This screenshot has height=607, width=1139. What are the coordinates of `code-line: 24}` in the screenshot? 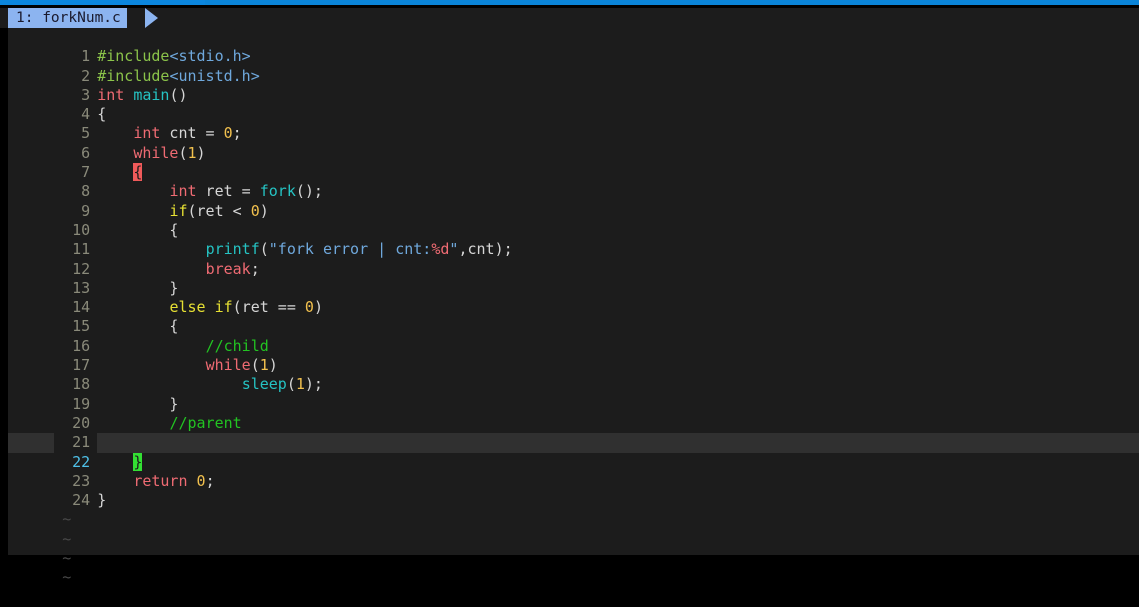 It's located at (569, 491).